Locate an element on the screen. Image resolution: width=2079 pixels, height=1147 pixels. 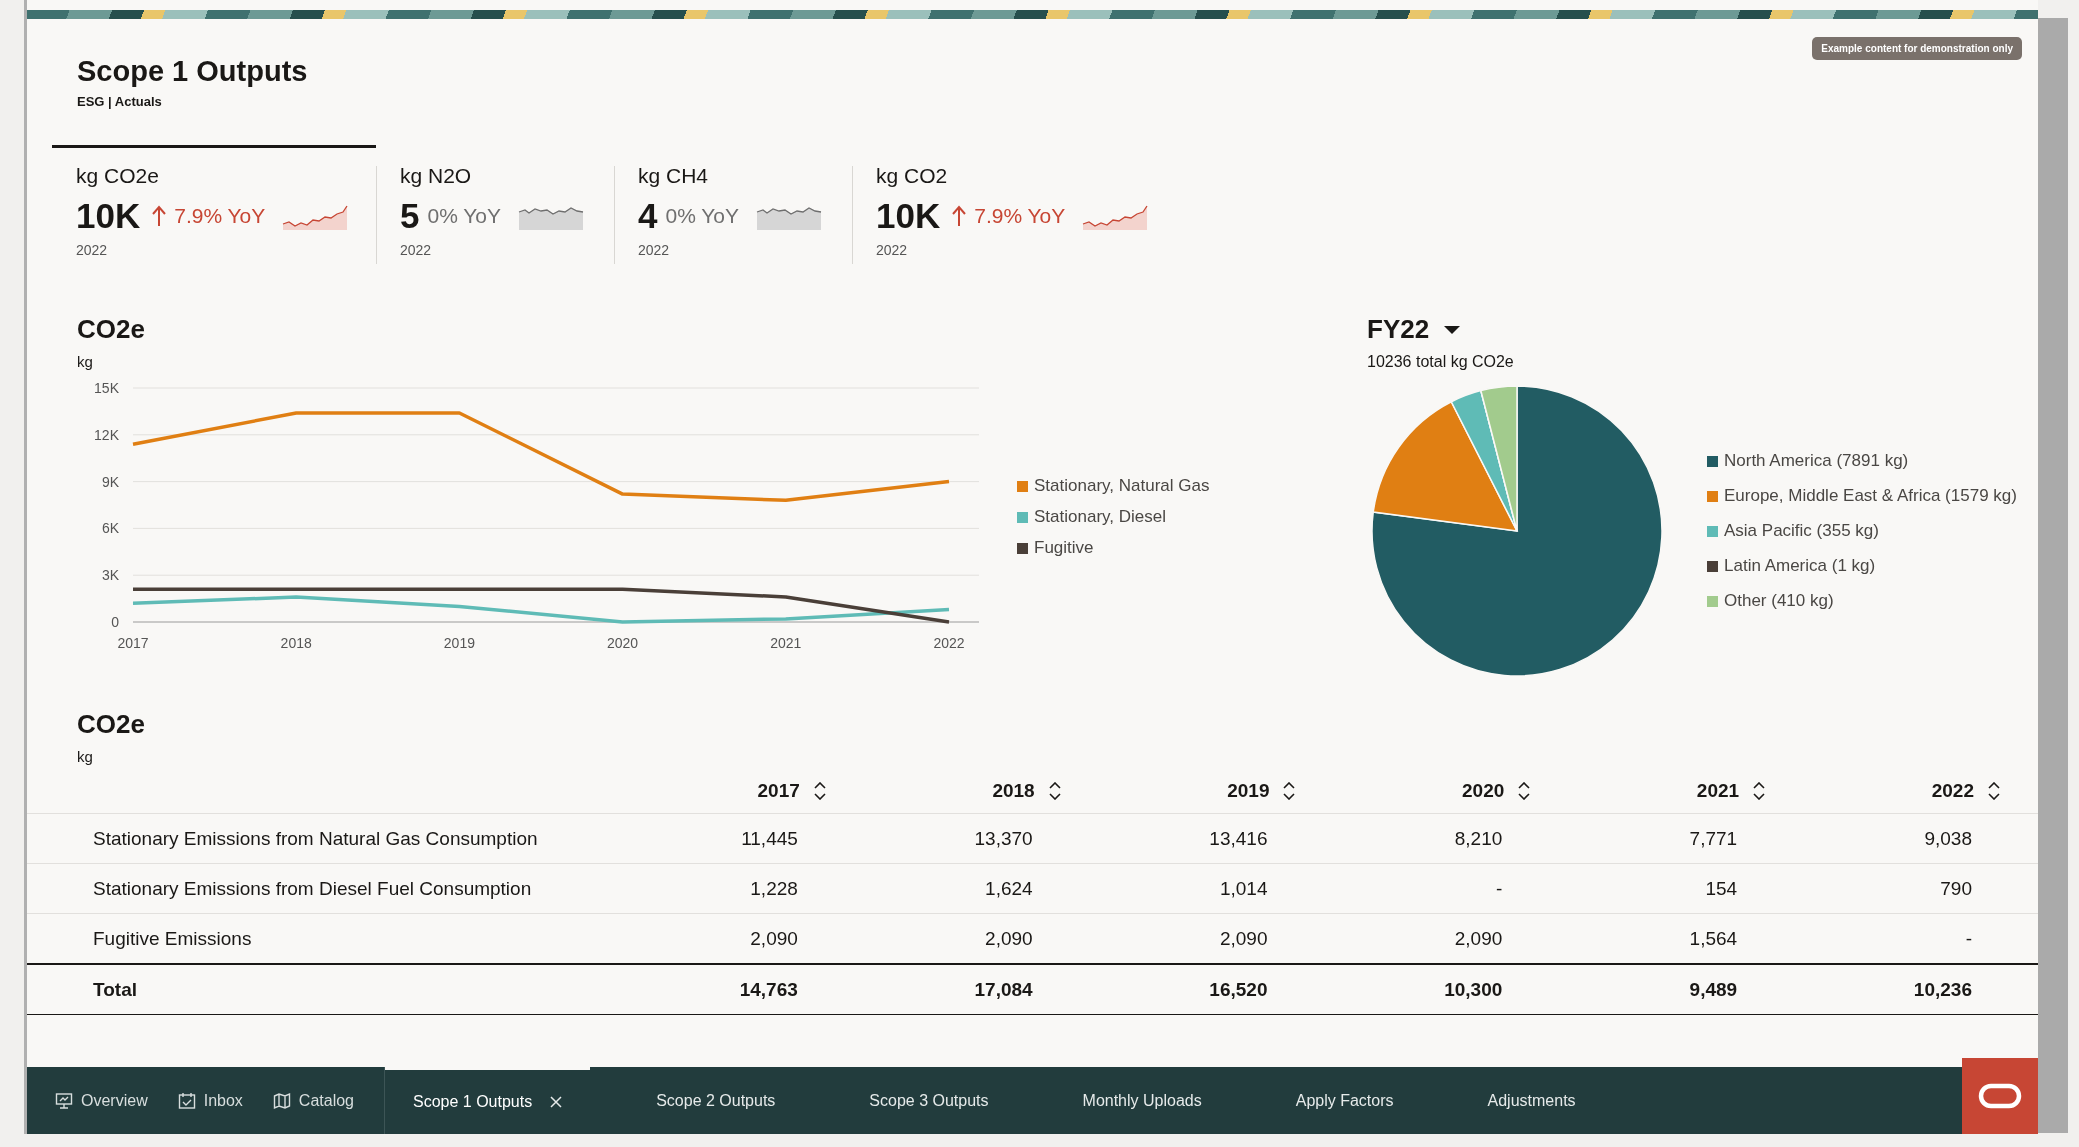
row-label: Fugitive Emissions is located at coordinates (173, 938).